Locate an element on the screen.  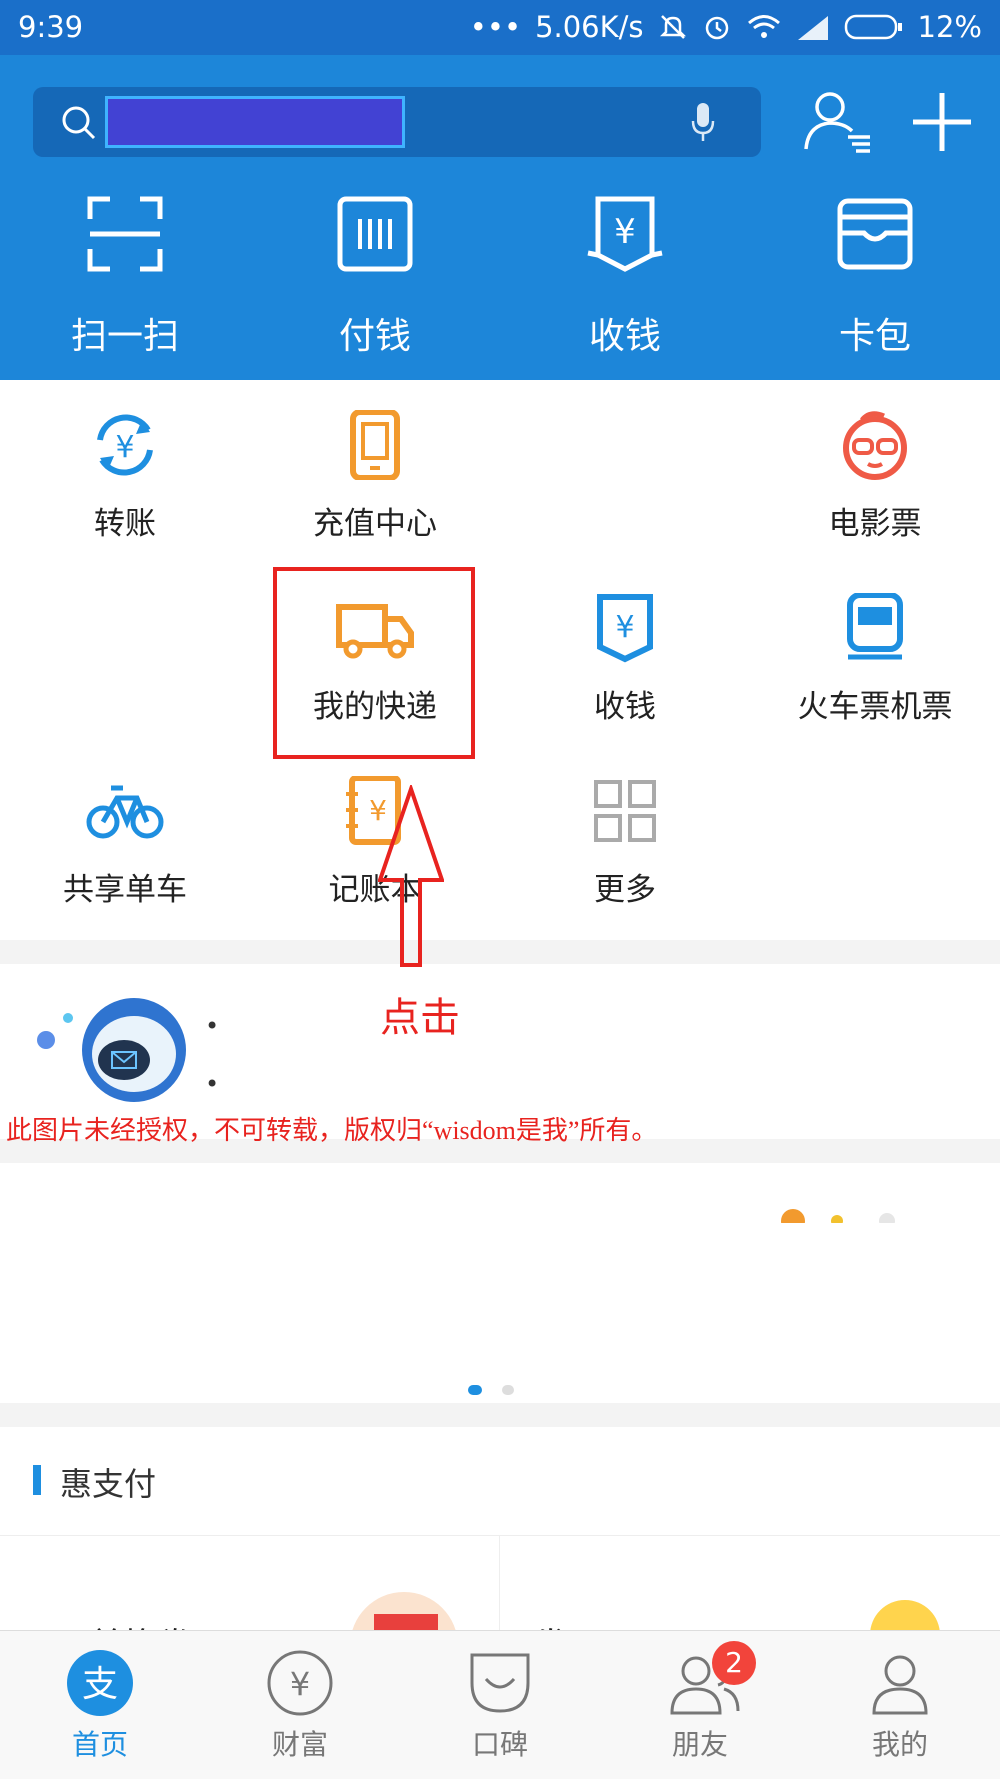
quick-receive: ¥ 收钱 is located at coordinates (625, 275).